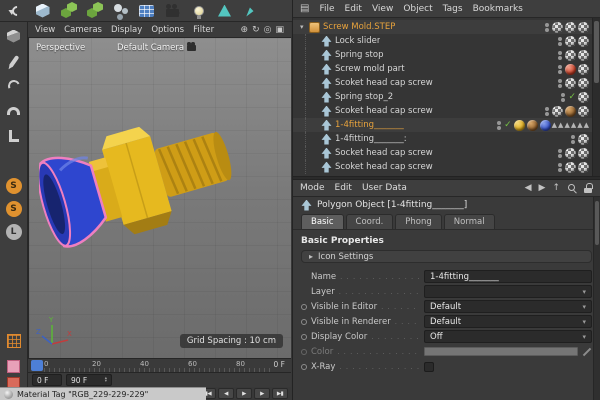  What do you see at coordinates (120, 10) in the screenshot?
I see `spheres-icon` at bounding box center [120, 10].